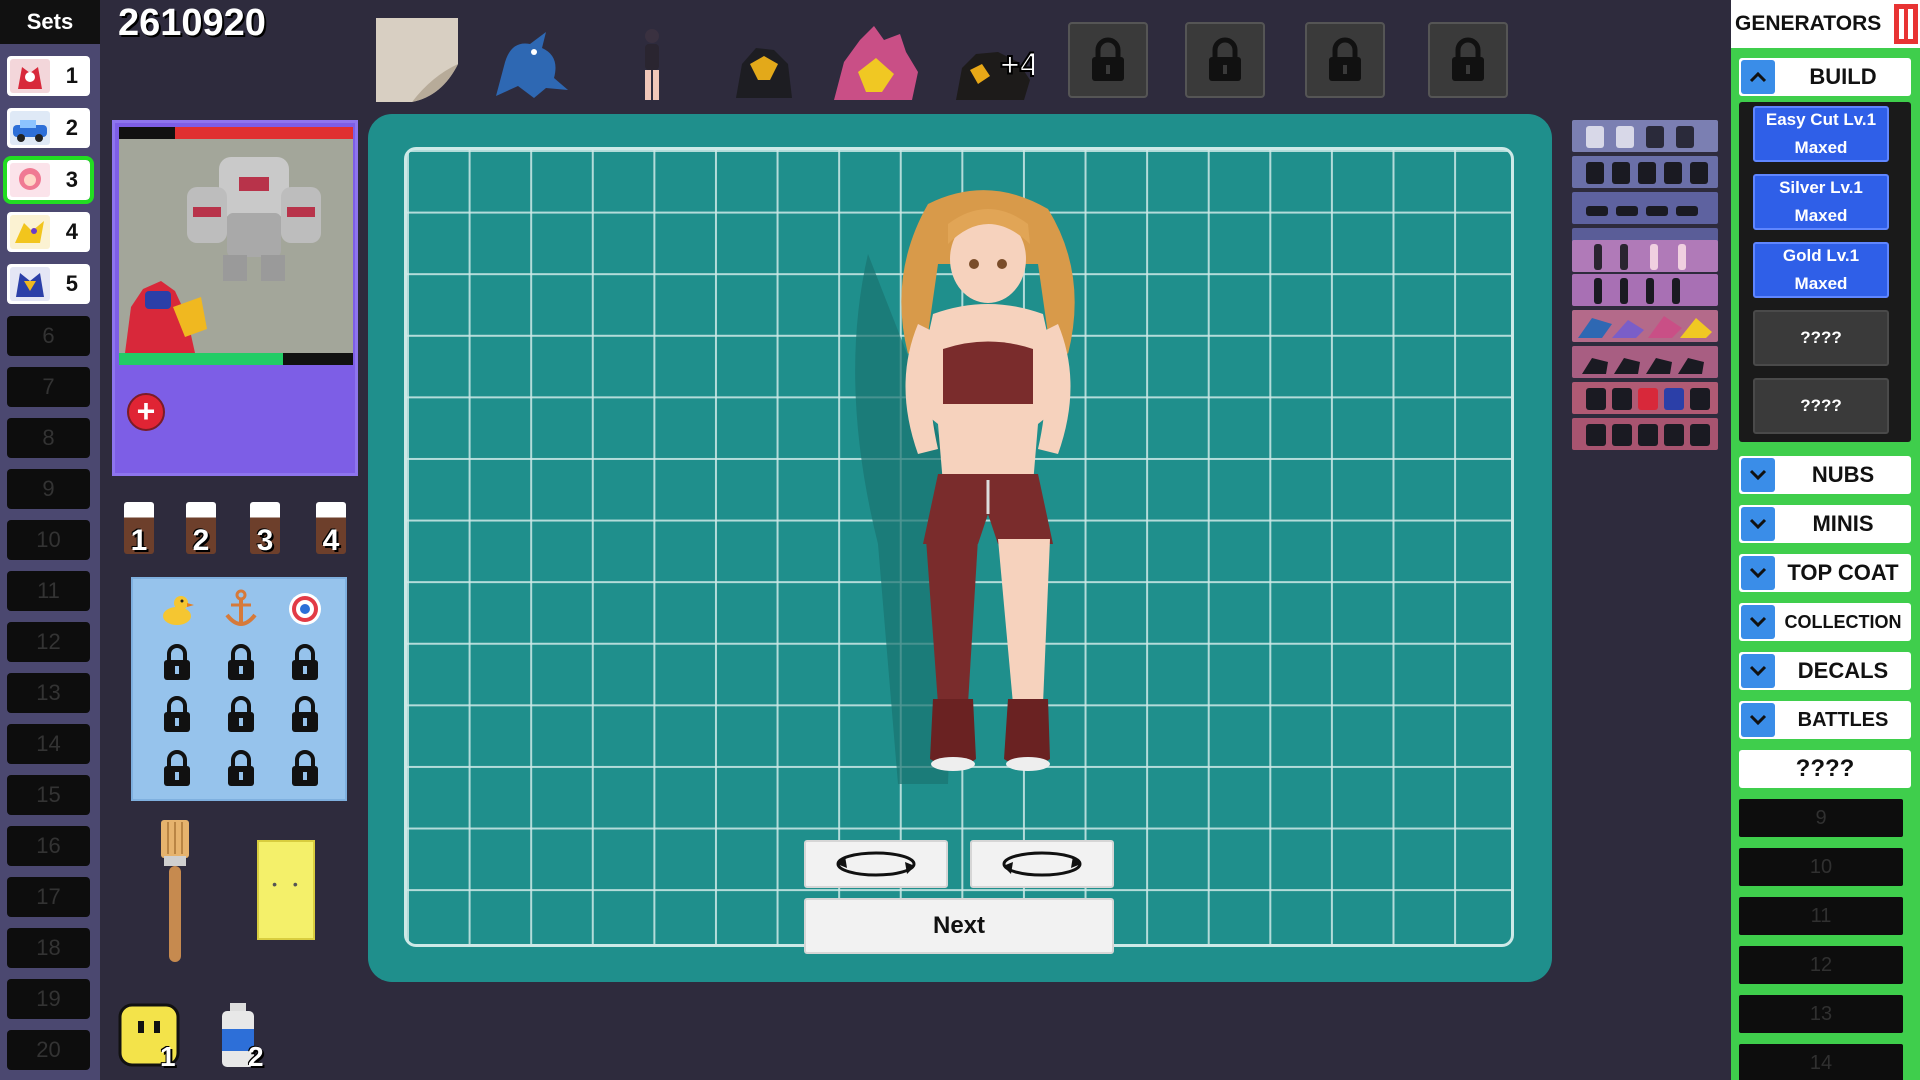 Image resolution: width=1920 pixels, height=1080 pixels. I want to click on set-slot-13: 13, so click(48, 693).